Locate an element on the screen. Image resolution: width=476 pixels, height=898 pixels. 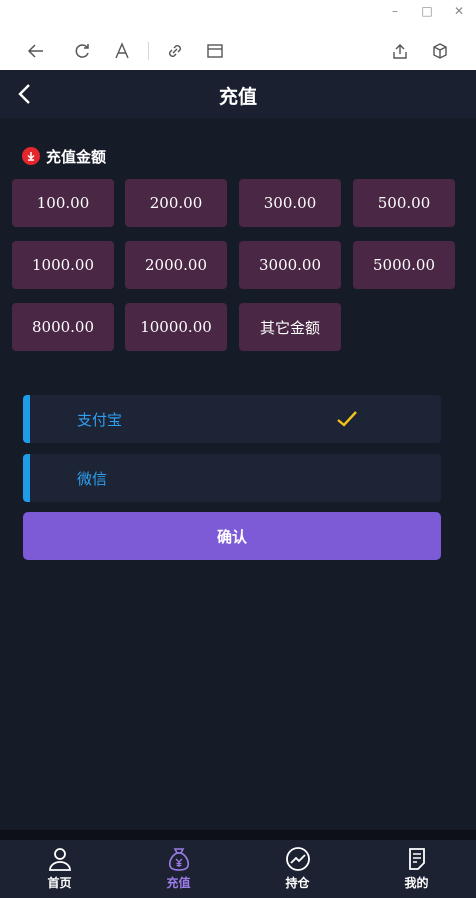
share-icon is located at coordinates (400, 51).